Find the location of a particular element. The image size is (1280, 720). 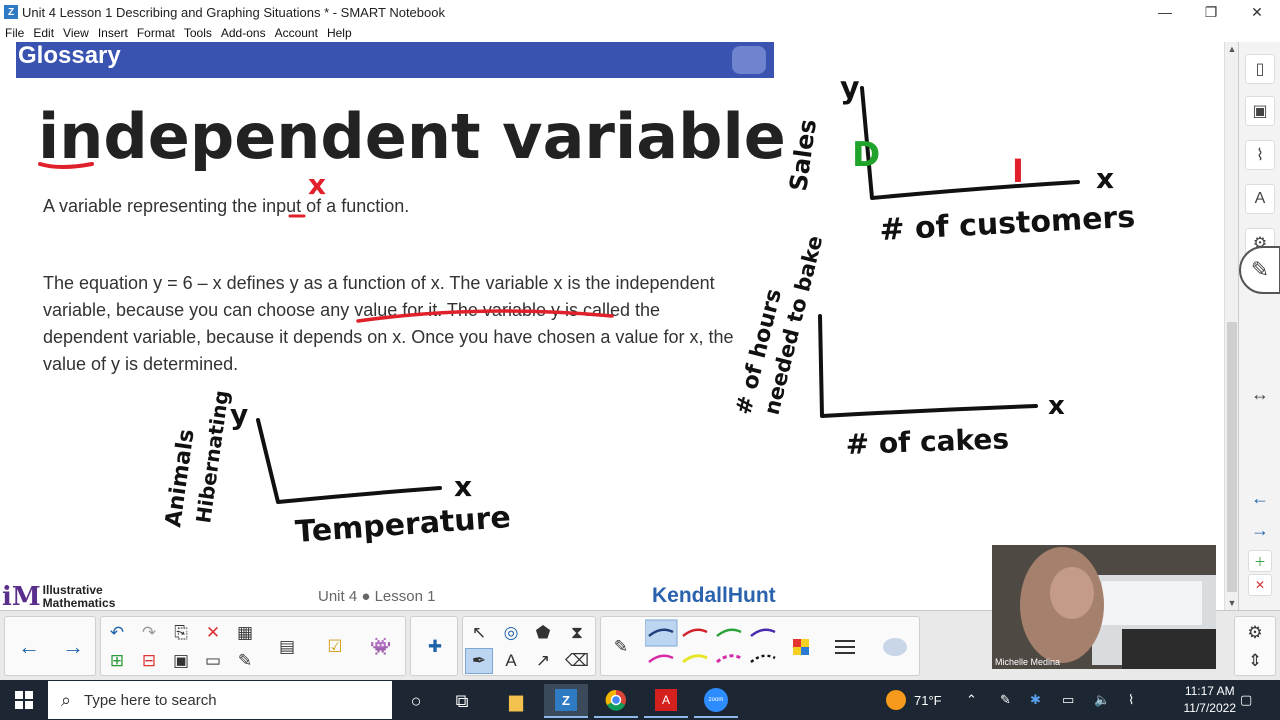

table-icon: ▦ is located at coordinates (245, 633).